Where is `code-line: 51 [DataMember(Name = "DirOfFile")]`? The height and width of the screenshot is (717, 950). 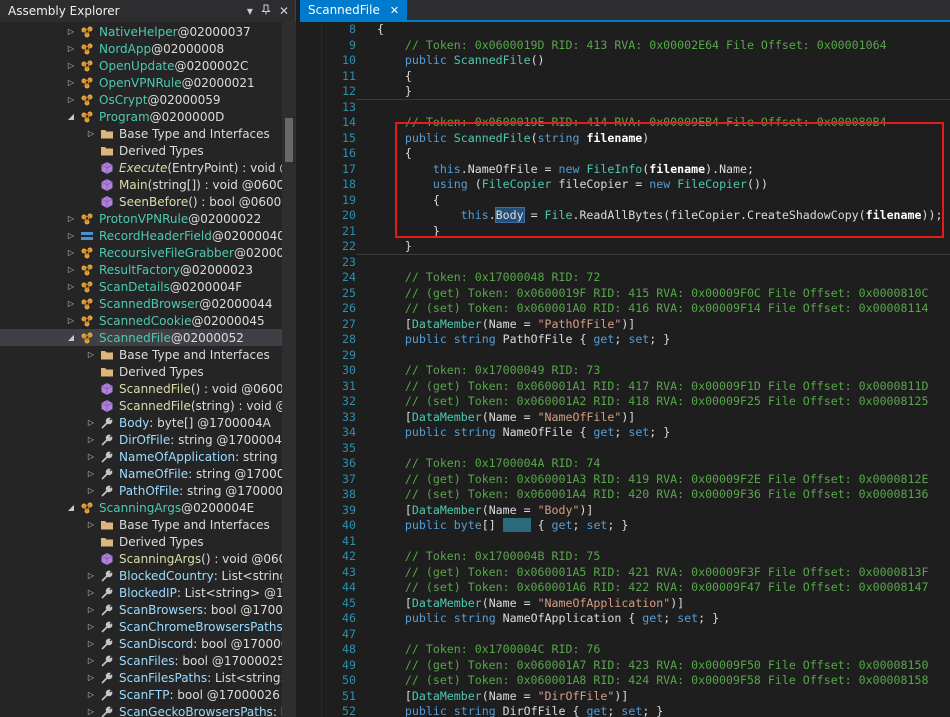 code-line: 51 [DataMember(Name = "DirOfFile")] is located at coordinates (625, 696).